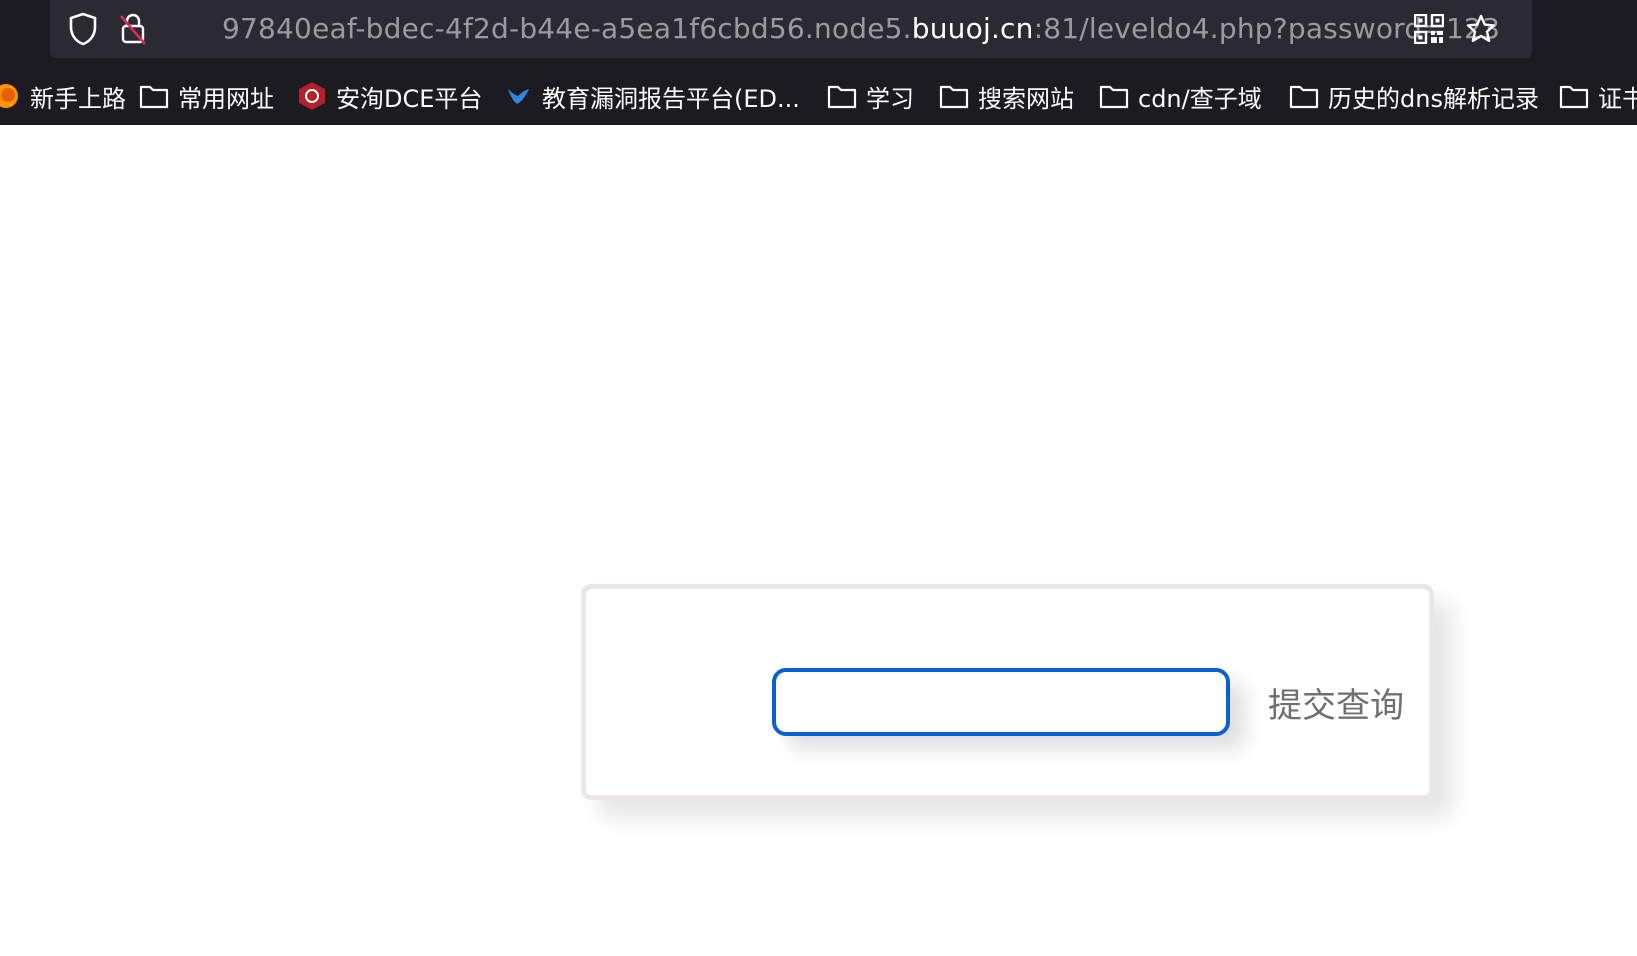 The image size is (1637, 956). What do you see at coordinates (1429, 29) in the screenshot?
I see `qr-code-icon` at bounding box center [1429, 29].